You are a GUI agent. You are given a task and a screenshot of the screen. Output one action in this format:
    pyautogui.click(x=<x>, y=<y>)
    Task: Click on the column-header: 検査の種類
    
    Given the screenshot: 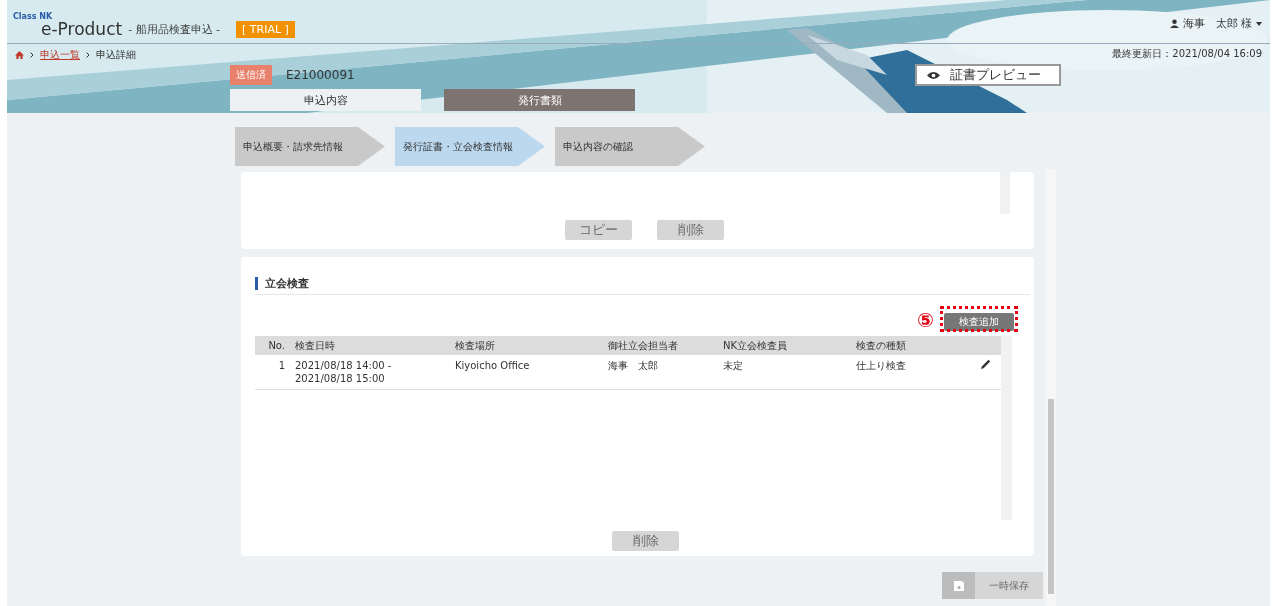 What is the action you would take?
    pyautogui.click(x=881, y=345)
    